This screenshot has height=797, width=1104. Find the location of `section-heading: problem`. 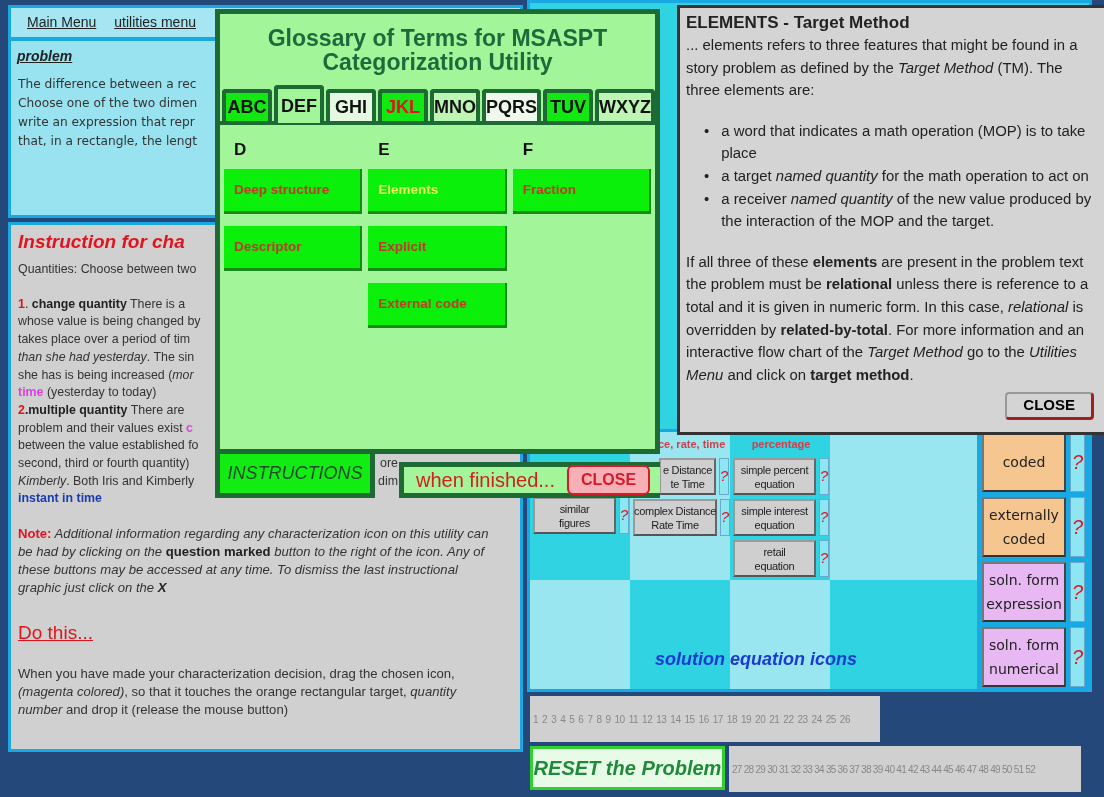

section-heading: problem is located at coordinates (44, 56).